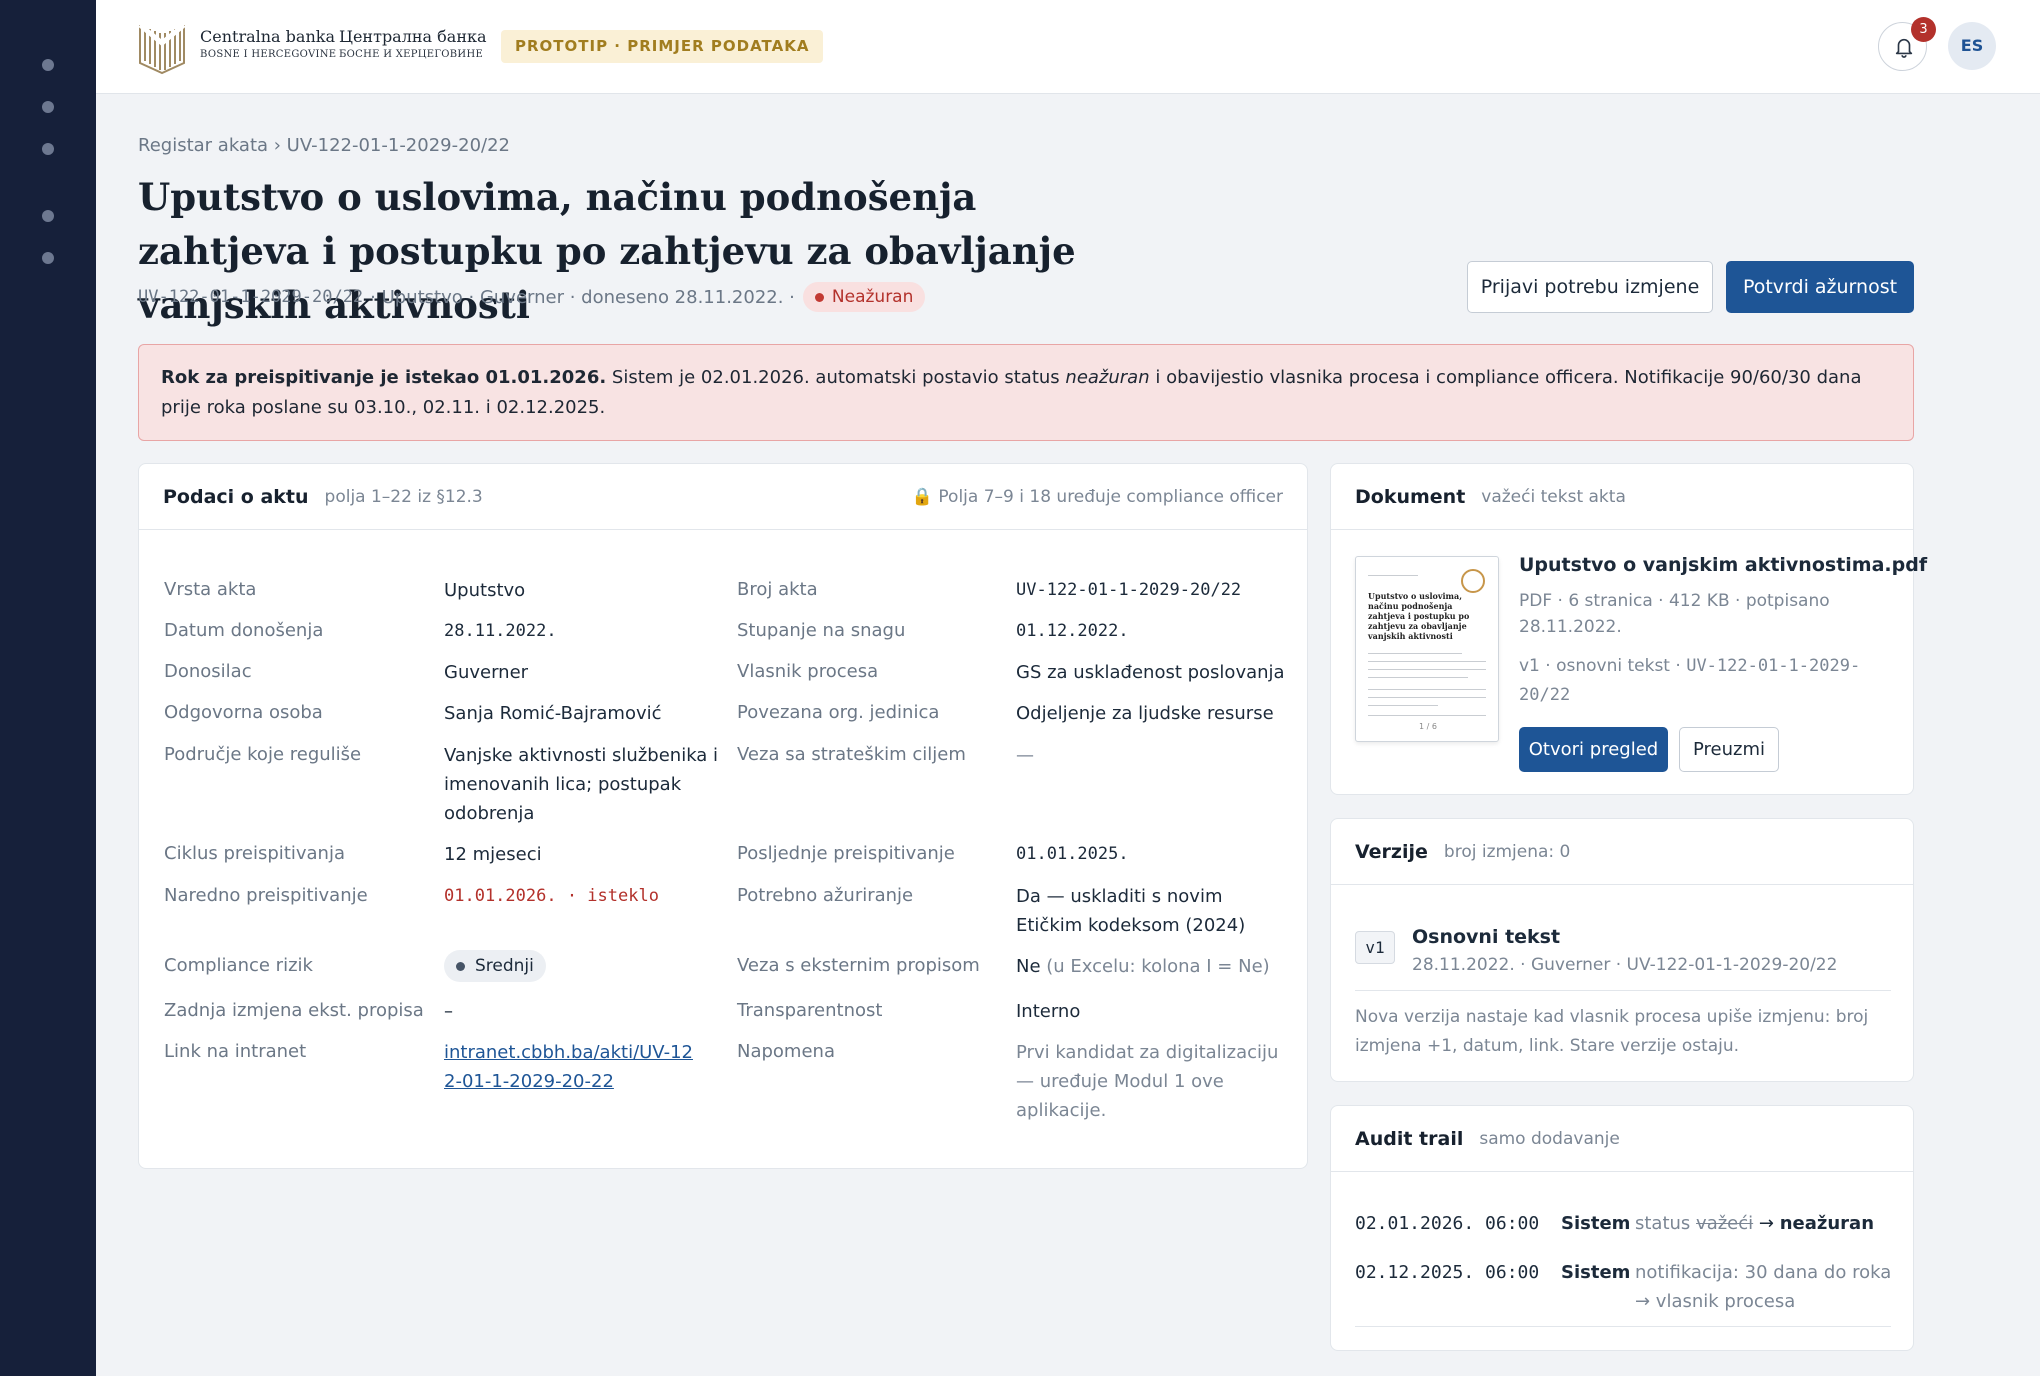 The height and width of the screenshot is (1376, 2040). Describe the element at coordinates (1549, 1138) in the screenshot. I see `card-subtitle: samo dodavanje` at that location.